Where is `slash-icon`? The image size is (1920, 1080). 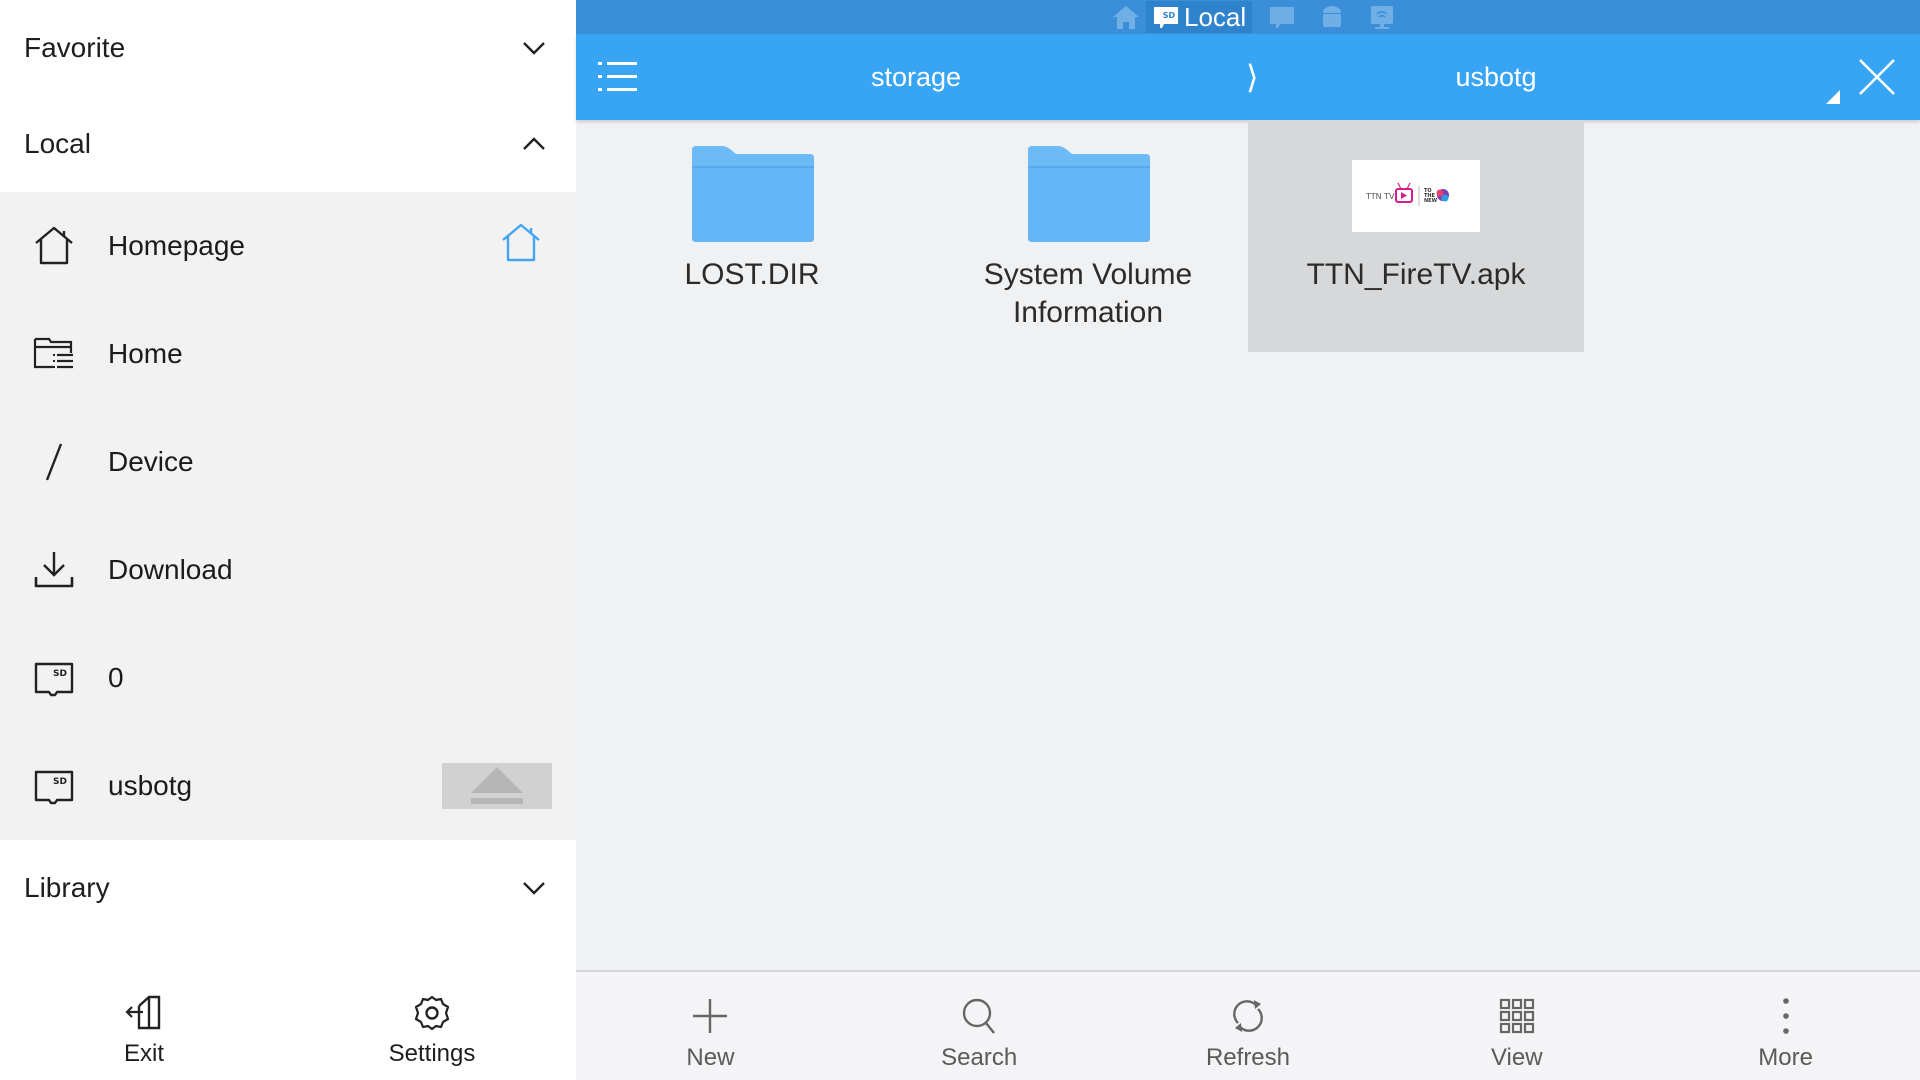
slash-icon is located at coordinates (54, 462).